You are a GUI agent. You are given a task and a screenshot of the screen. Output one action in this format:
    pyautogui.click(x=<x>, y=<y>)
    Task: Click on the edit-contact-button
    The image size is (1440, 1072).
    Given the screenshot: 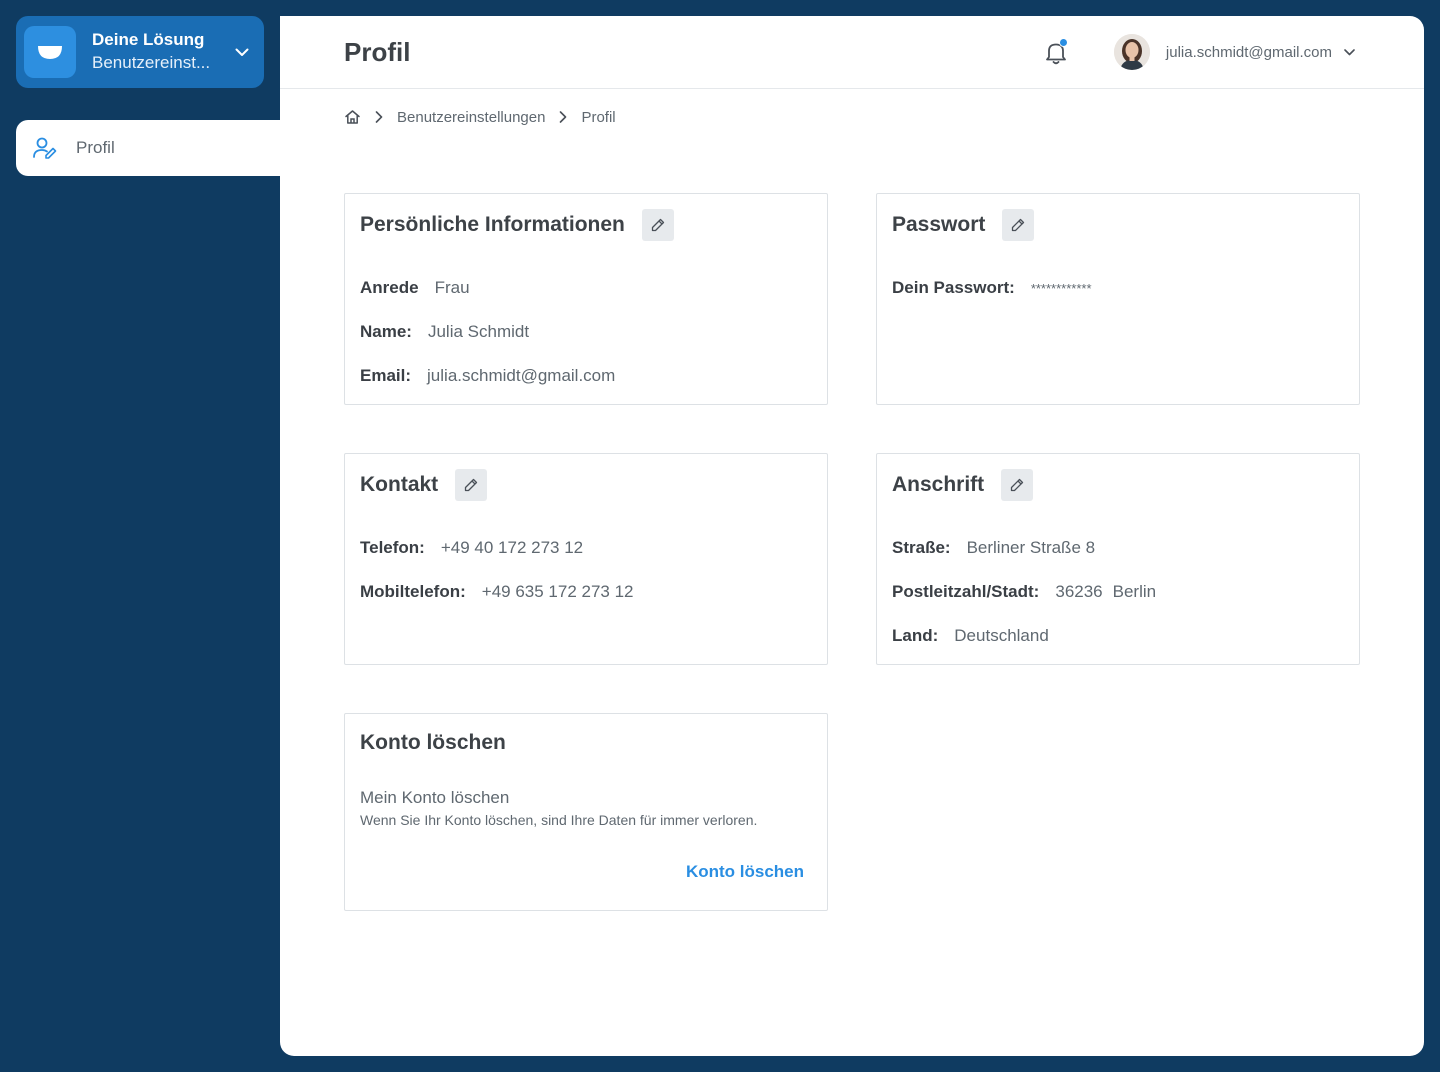 What is the action you would take?
    pyautogui.click(x=471, y=485)
    